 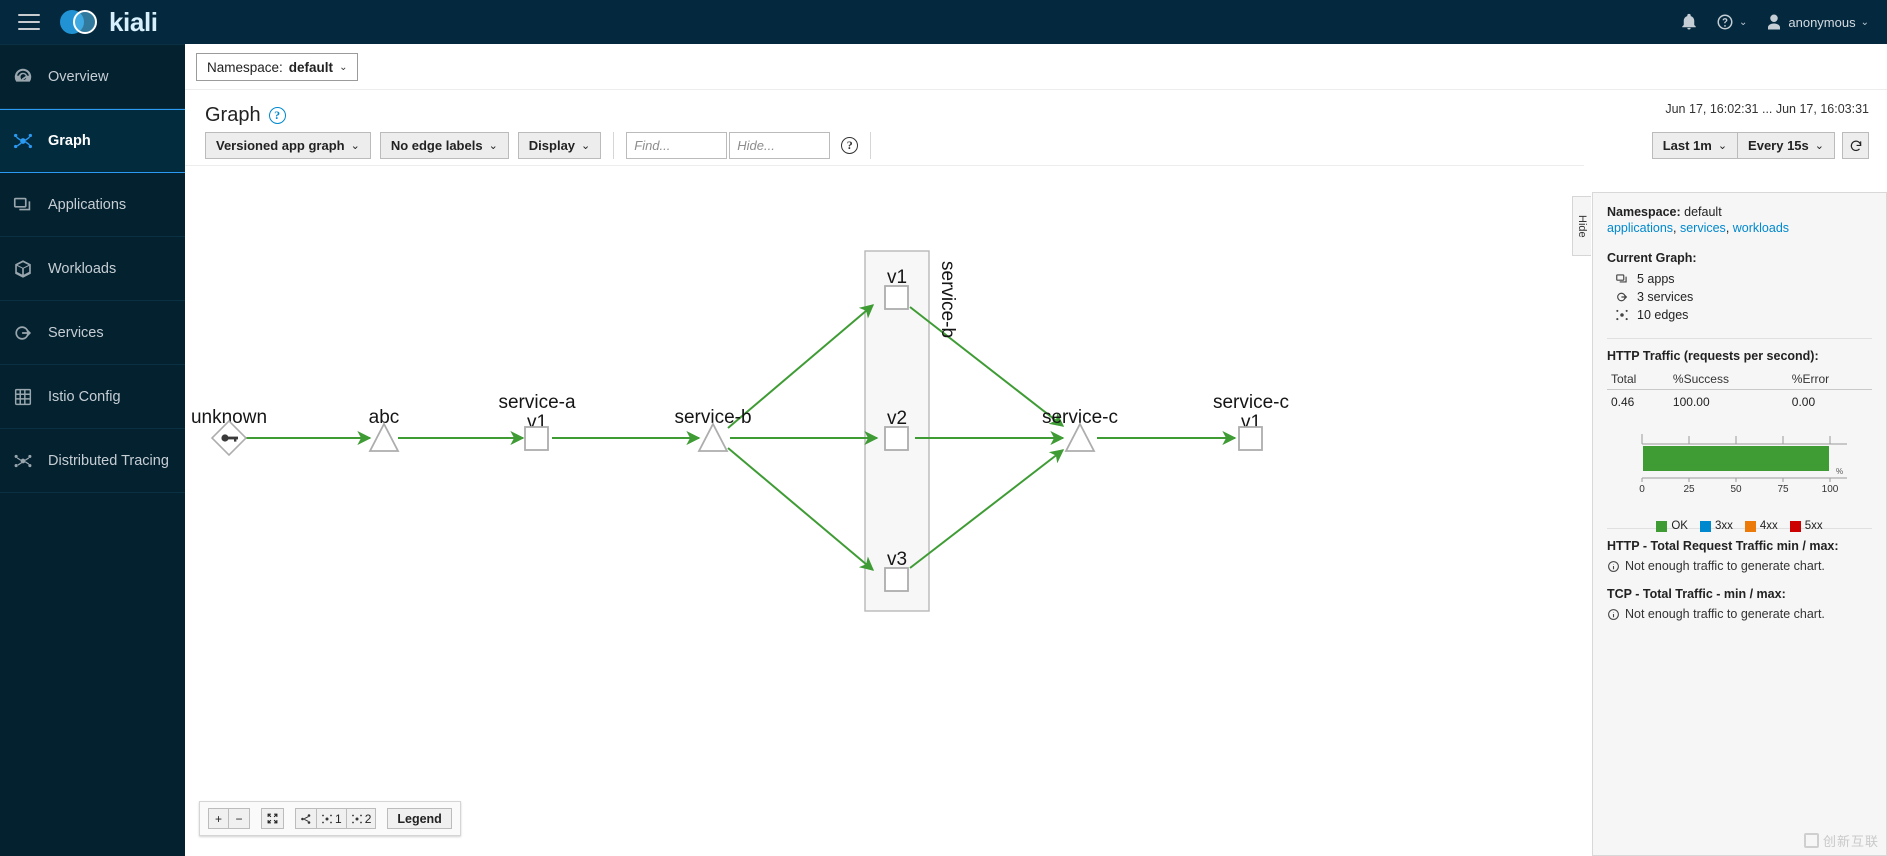 I want to click on chart-legend: OK 3xx 4xx 5xx, so click(x=1739, y=526).